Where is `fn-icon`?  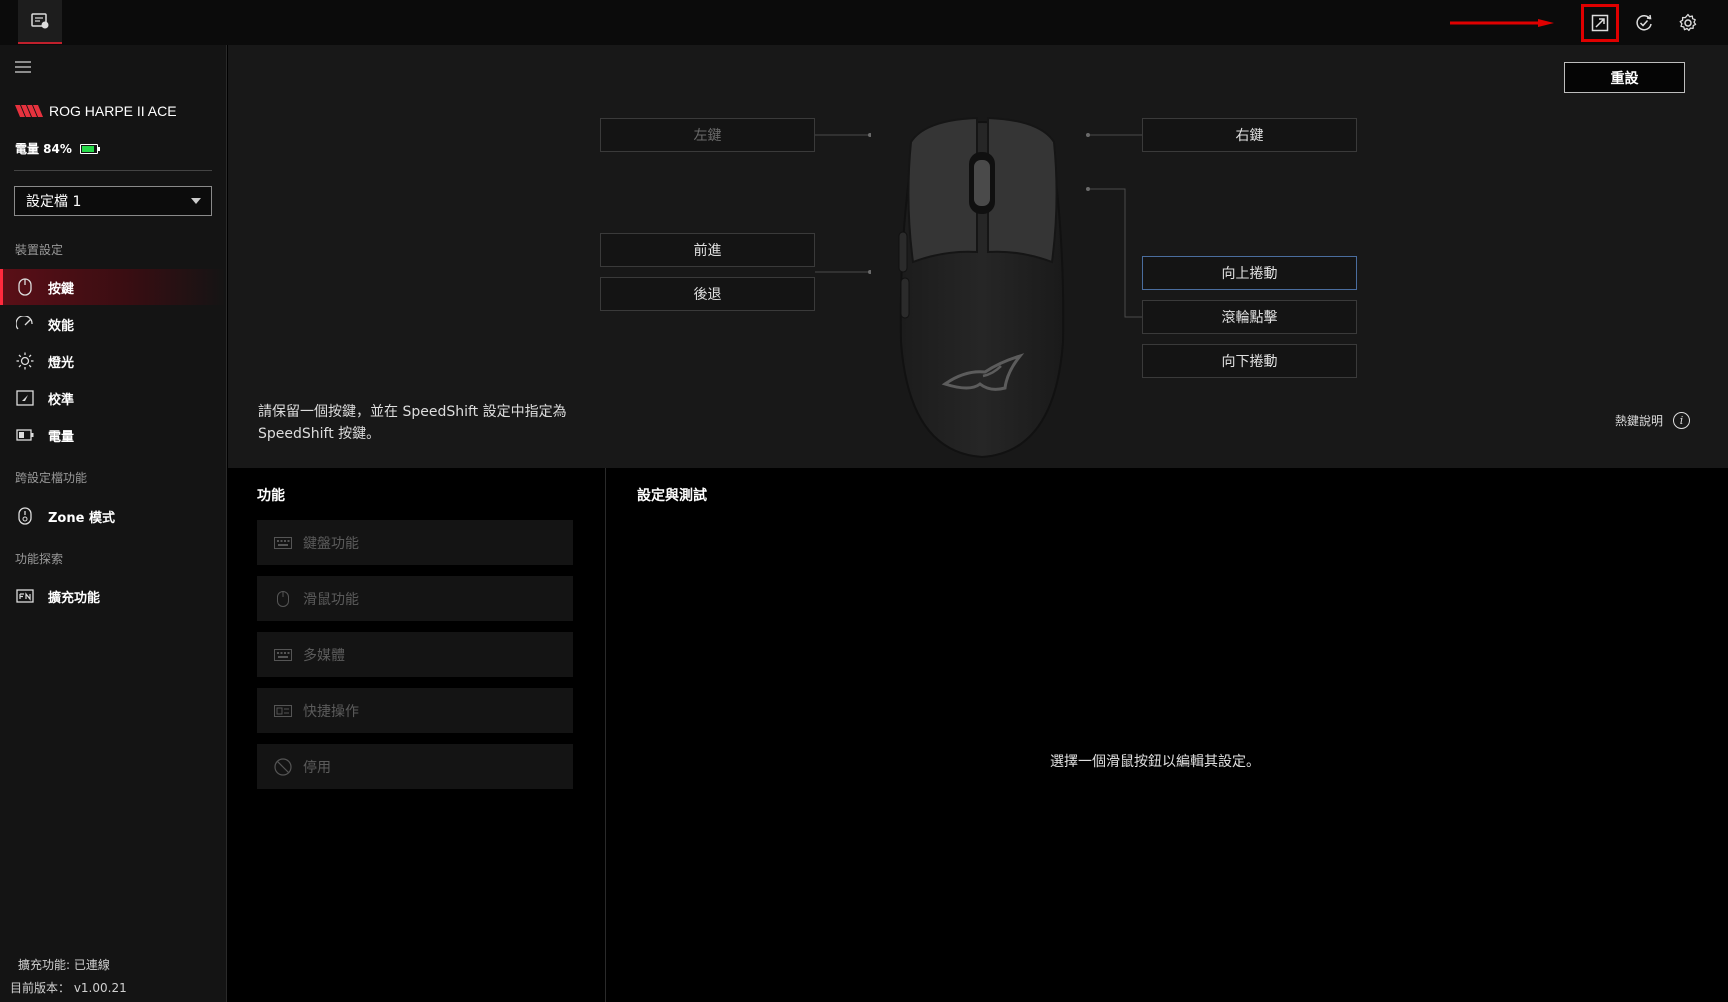 fn-icon is located at coordinates (25, 596).